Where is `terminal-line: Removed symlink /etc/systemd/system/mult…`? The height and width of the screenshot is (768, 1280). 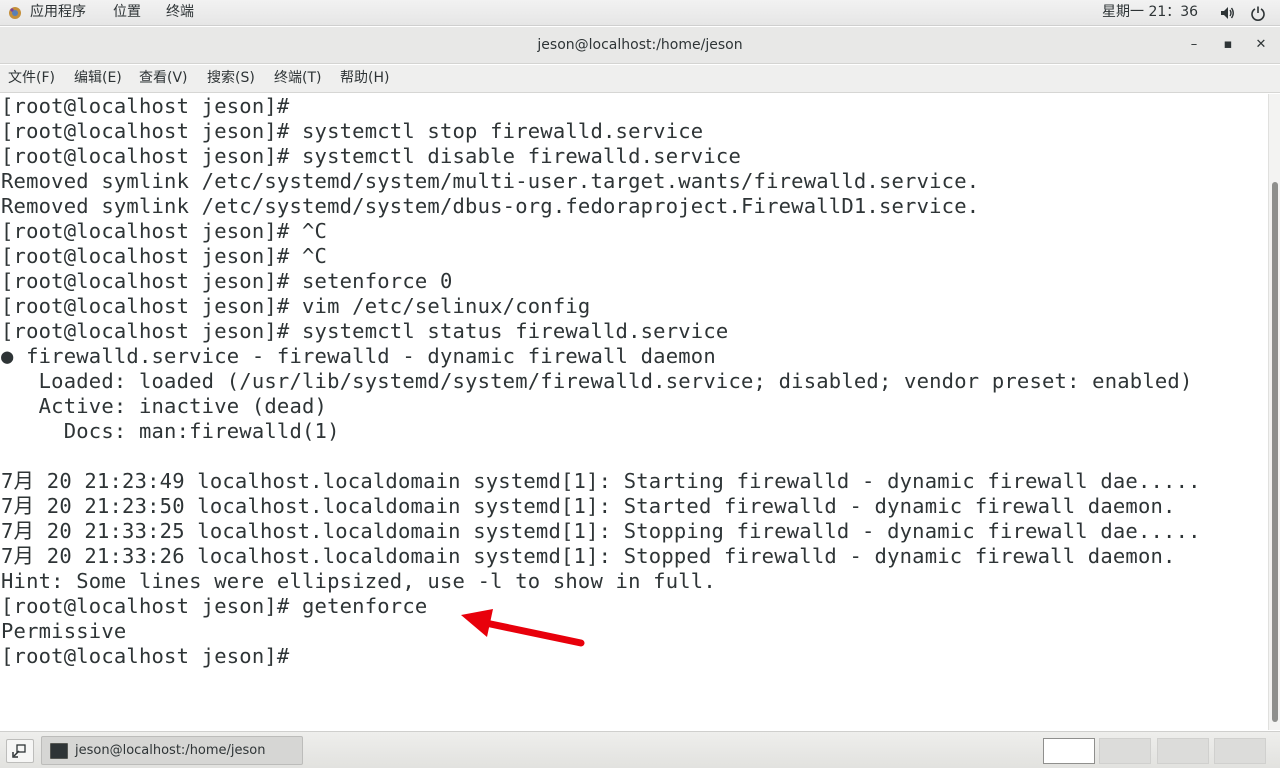 terminal-line: Removed symlink /etc/systemd/system/mult… is located at coordinates (490, 181).